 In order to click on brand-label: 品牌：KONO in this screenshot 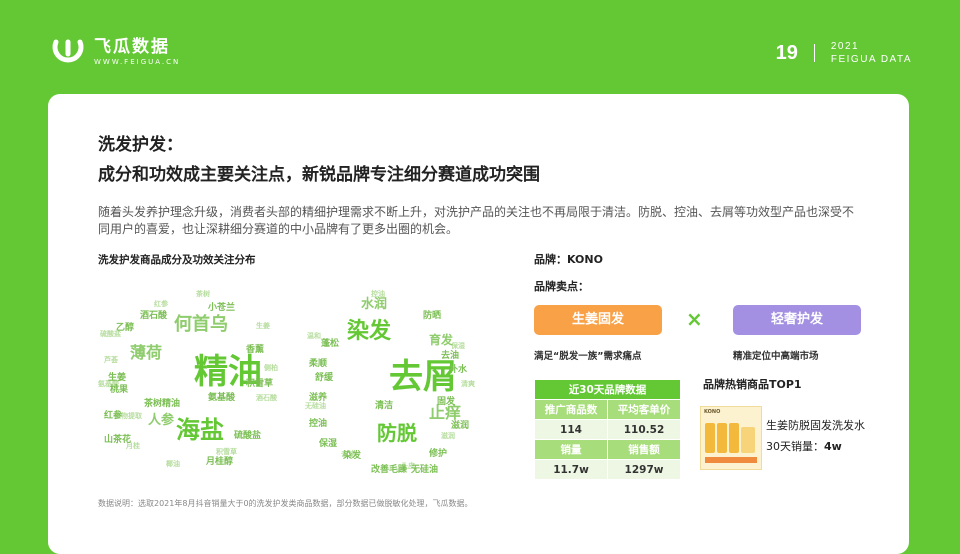, I will do `click(568, 259)`.